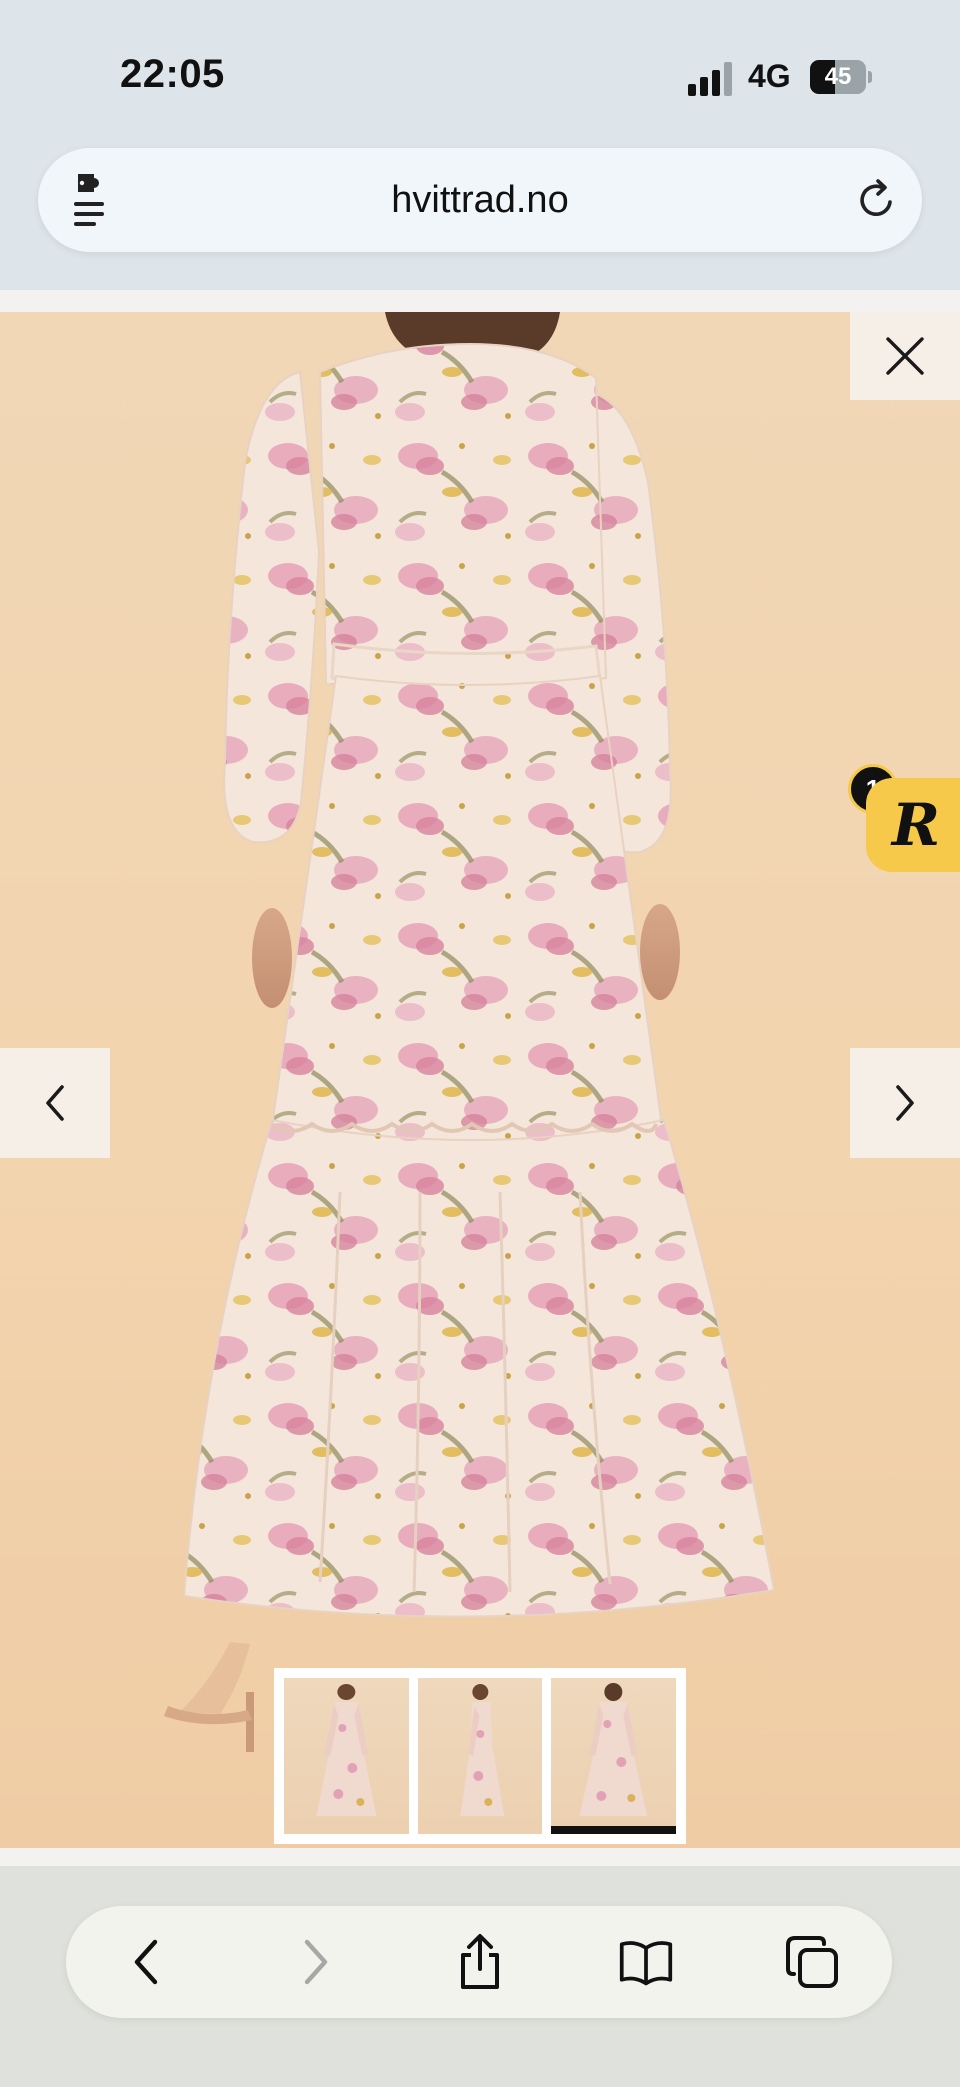  What do you see at coordinates (346, 1750) in the screenshot?
I see `thumbnail-front-image` at bounding box center [346, 1750].